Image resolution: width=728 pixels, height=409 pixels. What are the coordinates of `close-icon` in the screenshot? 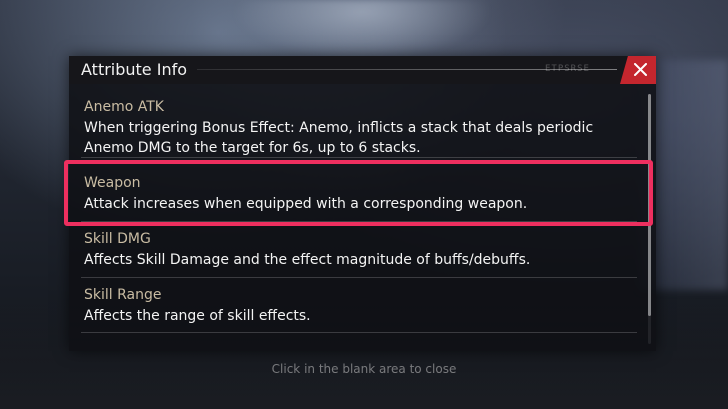 It's located at (640, 69).